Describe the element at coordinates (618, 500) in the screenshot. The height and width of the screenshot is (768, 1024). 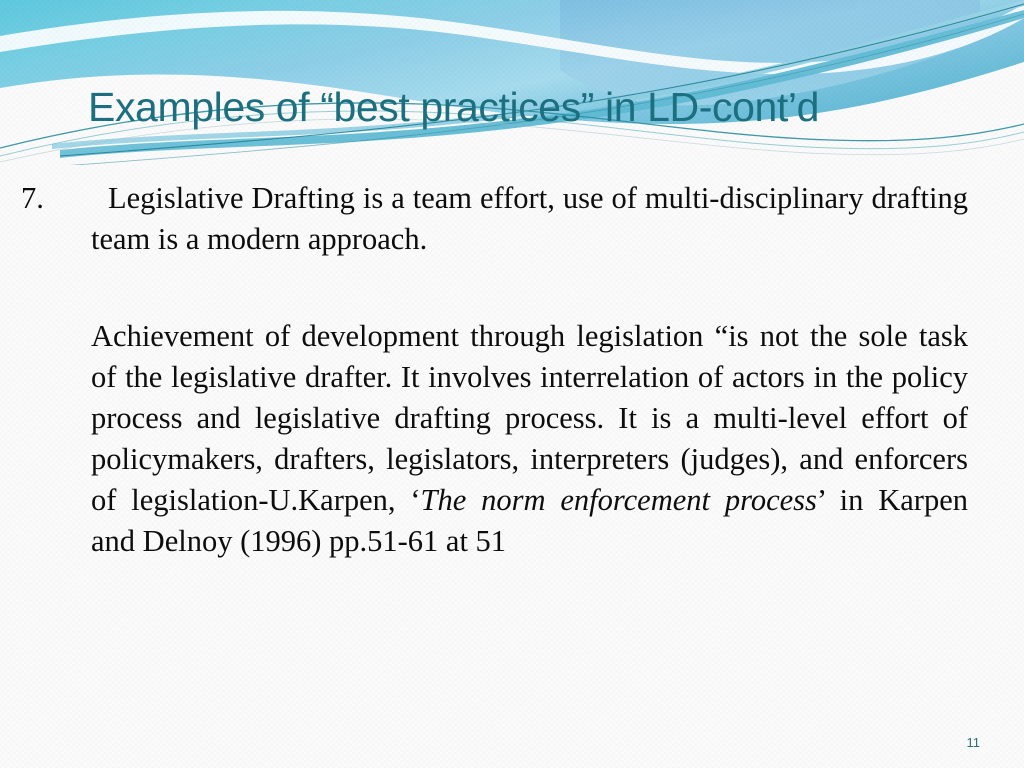
I see `quote-citation-title: The norm enforcement process` at that location.